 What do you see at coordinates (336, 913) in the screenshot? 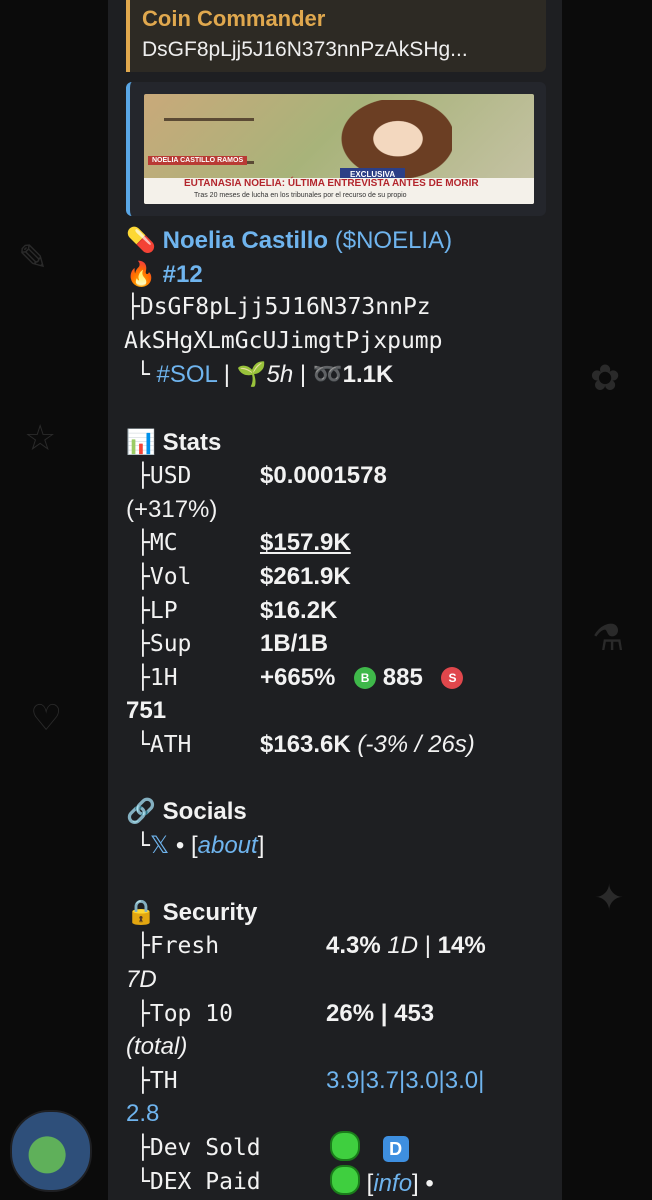
I see `security-header: 🔒 Security` at bounding box center [336, 913].